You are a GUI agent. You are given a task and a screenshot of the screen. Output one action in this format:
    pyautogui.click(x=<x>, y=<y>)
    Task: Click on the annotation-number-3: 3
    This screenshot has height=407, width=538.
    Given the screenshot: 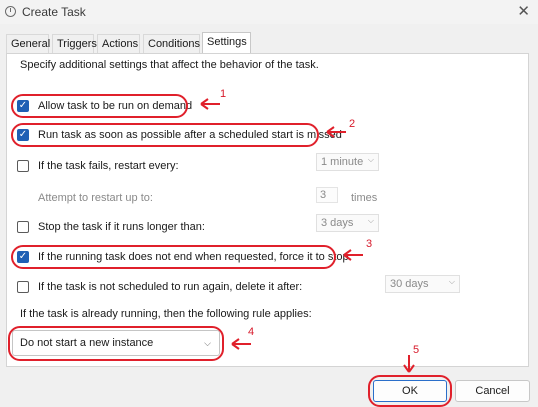 What is the action you would take?
    pyautogui.click(x=369, y=244)
    